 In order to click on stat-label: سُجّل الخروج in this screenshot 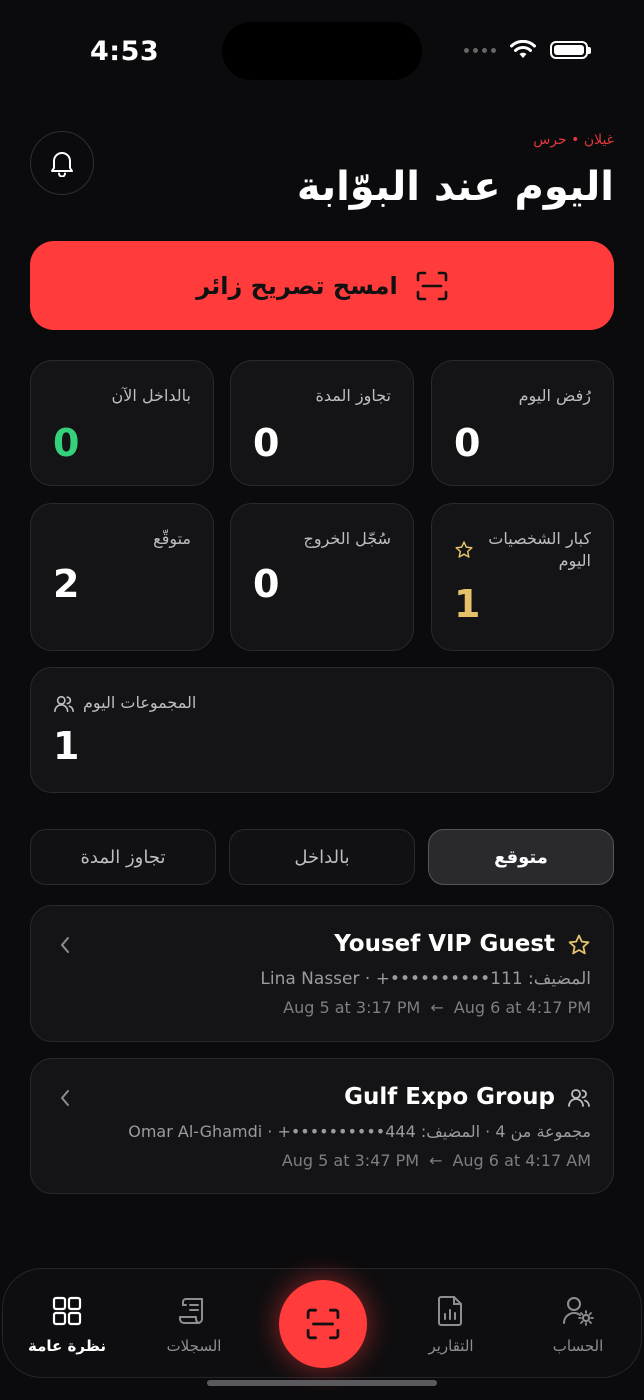, I will do `click(347, 538)`.